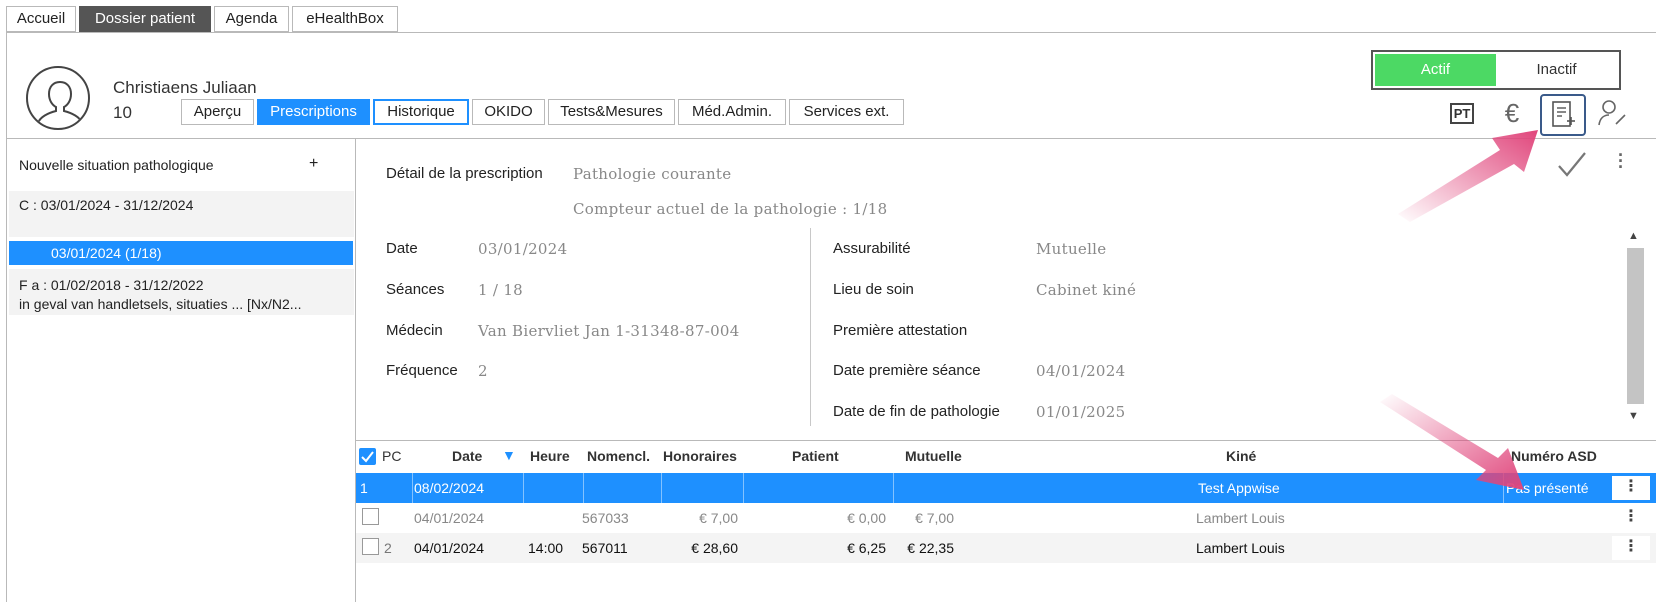 The width and height of the screenshot is (1656, 602). What do you see at coordinates (1452, 442) in the screenshot?
I see `arrow-to-asd-cell` at bounding box center [1452, 442].